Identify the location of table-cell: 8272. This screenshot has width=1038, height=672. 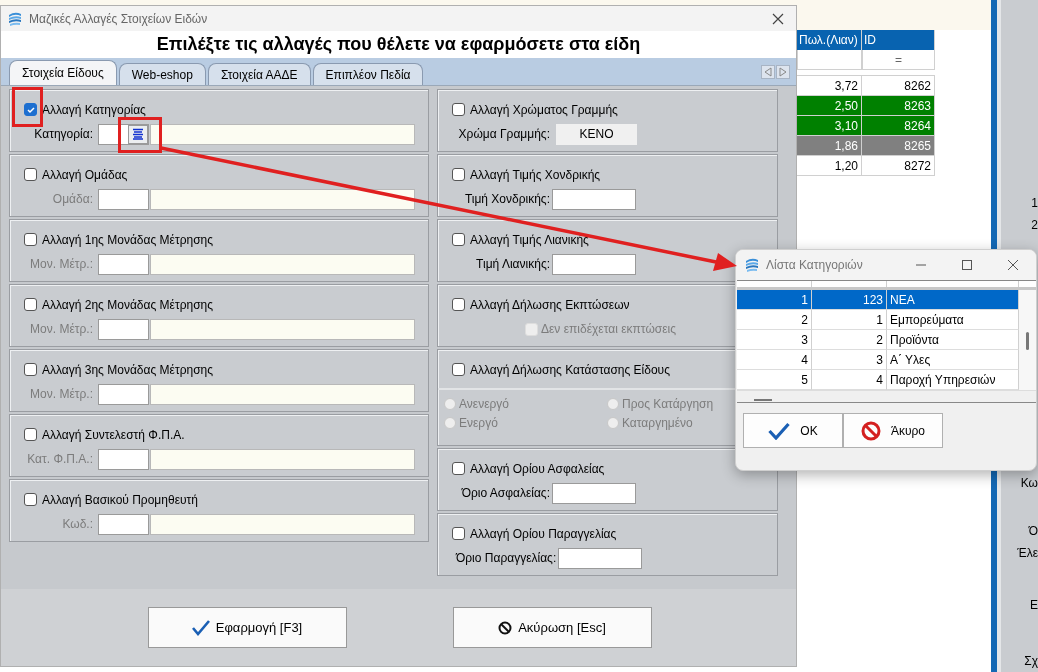
(898, 166).